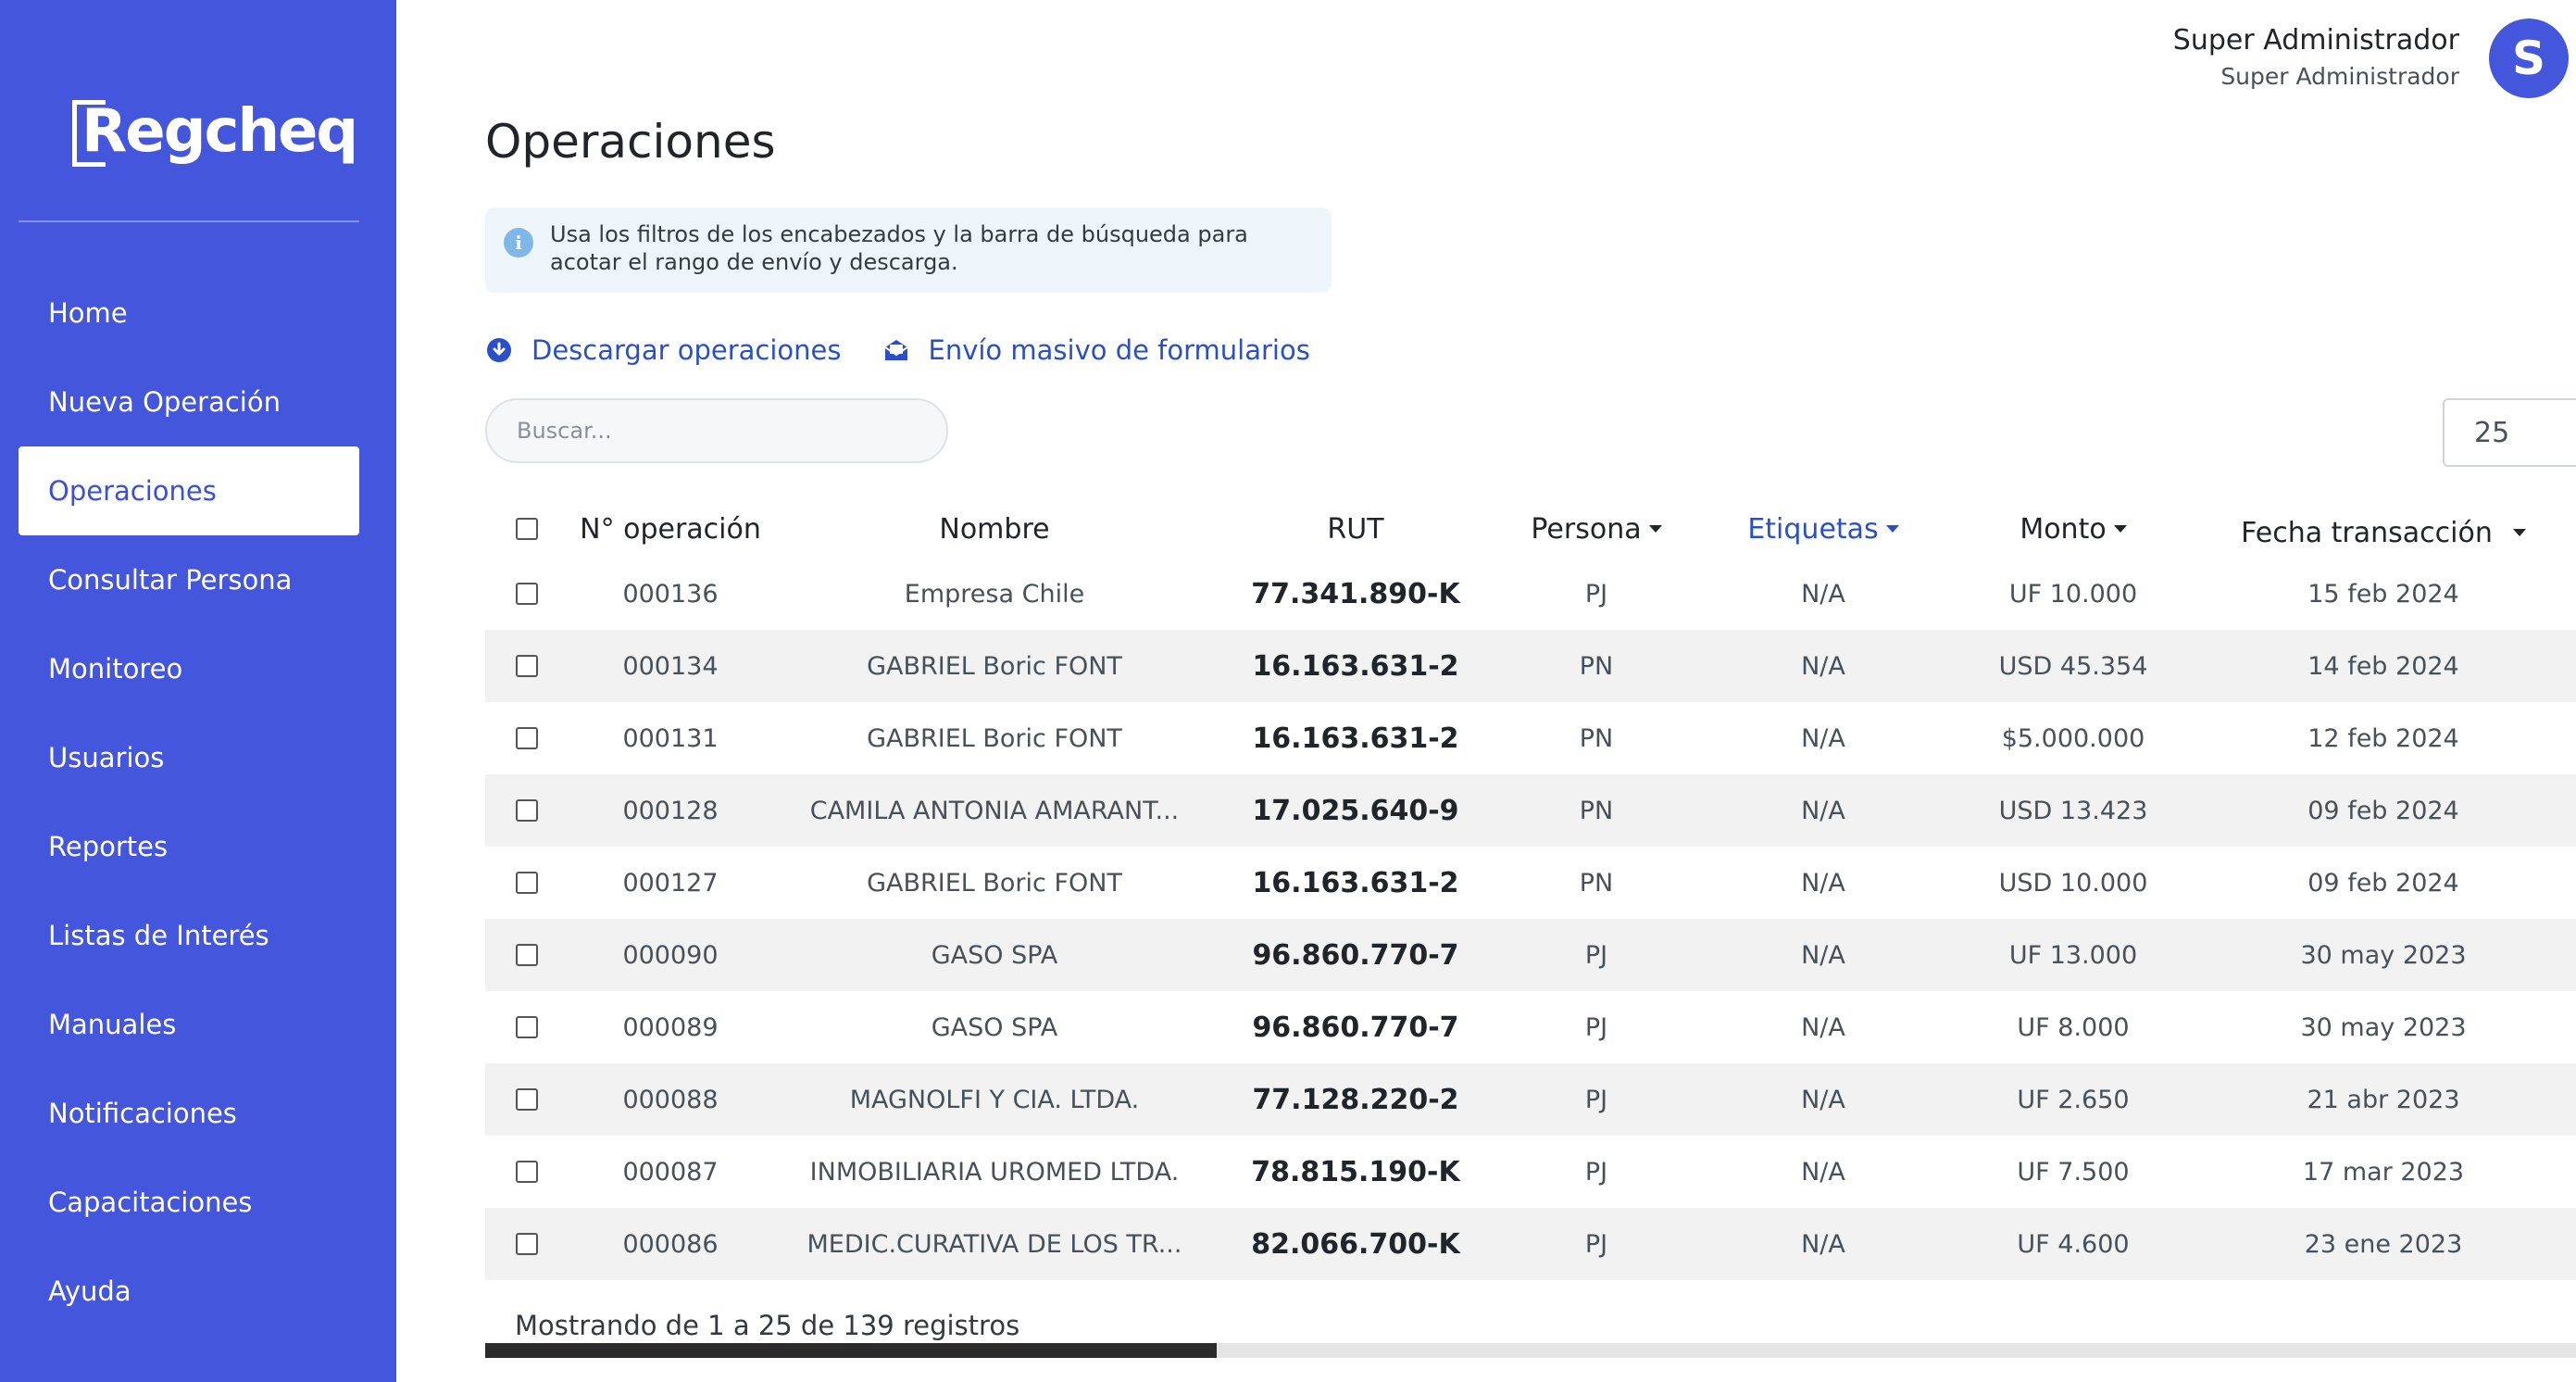 The image size is (2576, 1382). What do you see at coordinates (189, 402) in the screenshot?
I see `sidebar-item-nueva-operacion: Nueva Operación` at bounding box center [189, 402].